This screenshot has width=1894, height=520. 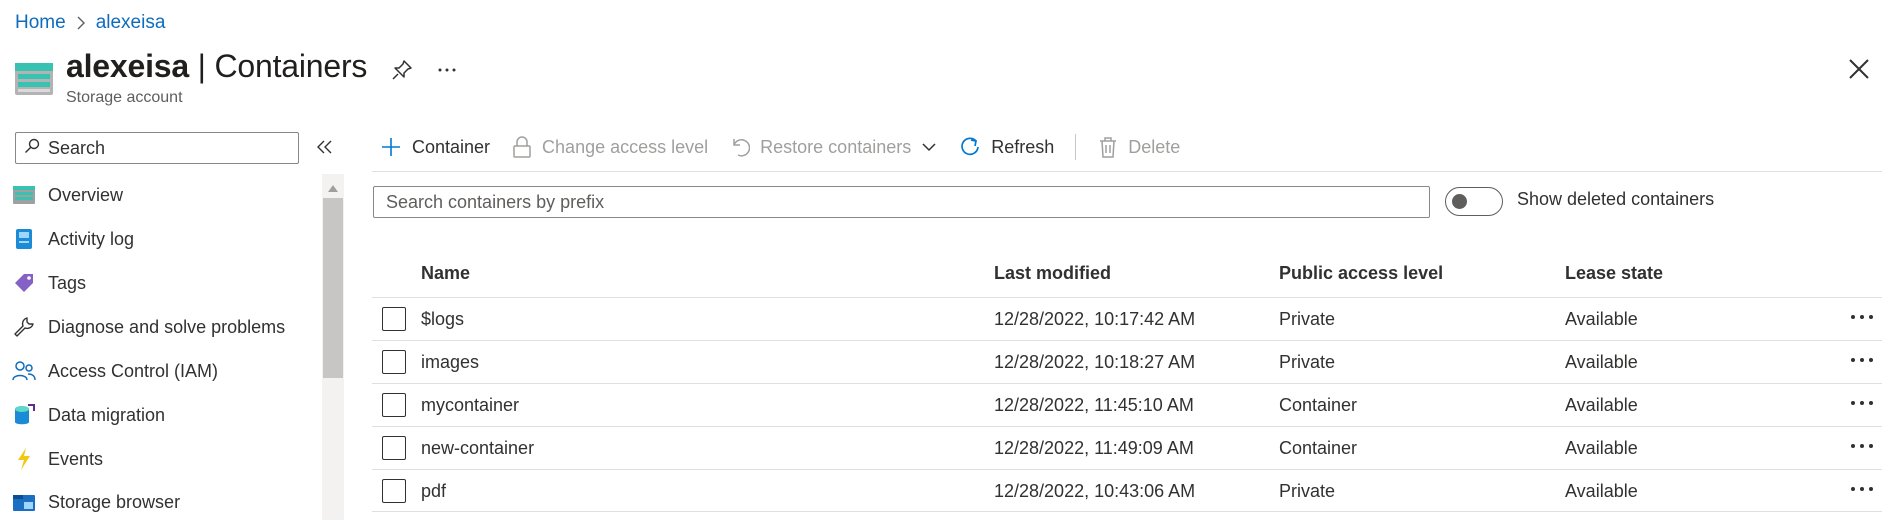 What do you see at coordinates (450, 362) in the screenshot?
I see `container-name: images` at bounding box center [450, 362].